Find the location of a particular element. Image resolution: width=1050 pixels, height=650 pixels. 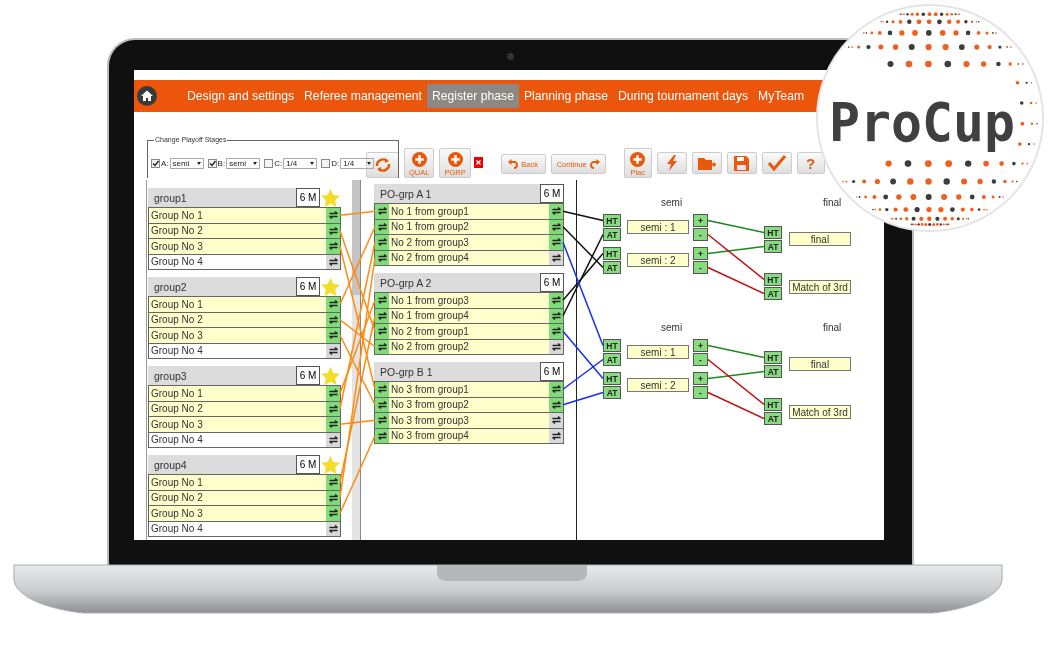

slot-row: No 2 from group3 is located at coordinates (469, 243).